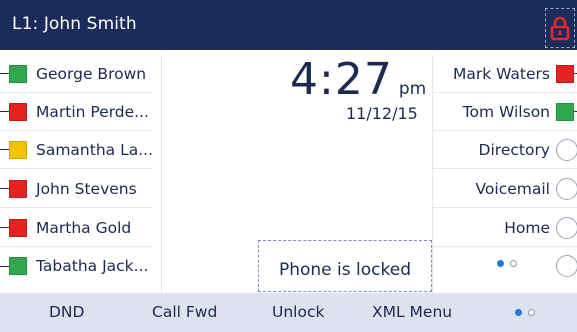  I want to click on home-key: Home, so click(505, 228).